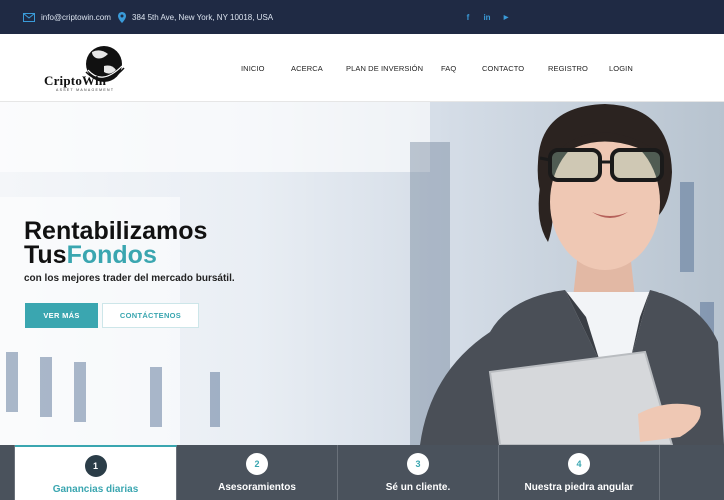  Describe the element at coordinates (203, 17) in the screenshot. I see `address-text: 384 5th Ave, New York, NY 10018, USA` at that location.